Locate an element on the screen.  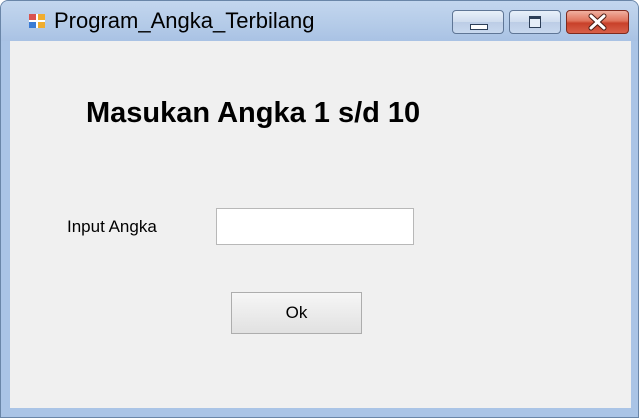
maximize-button is located at coordinates (535, 22).